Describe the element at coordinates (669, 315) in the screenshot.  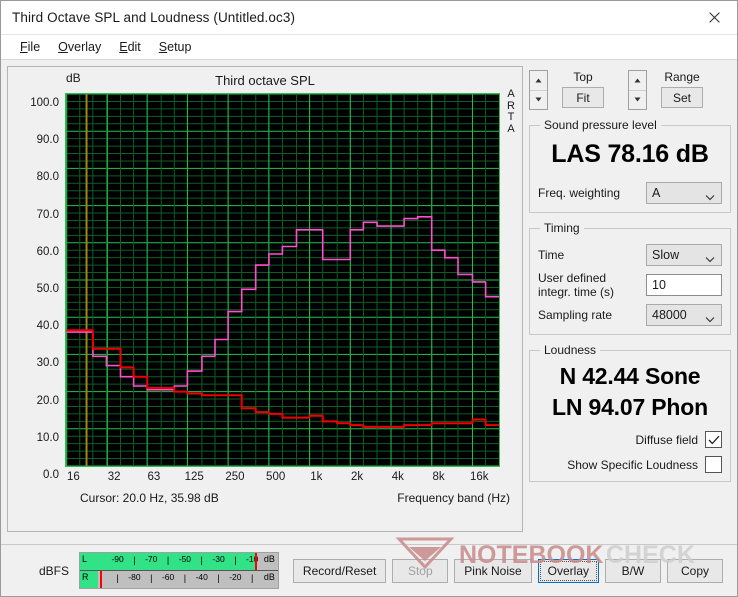
I see `sampling-rate-value: 48000` at that location.